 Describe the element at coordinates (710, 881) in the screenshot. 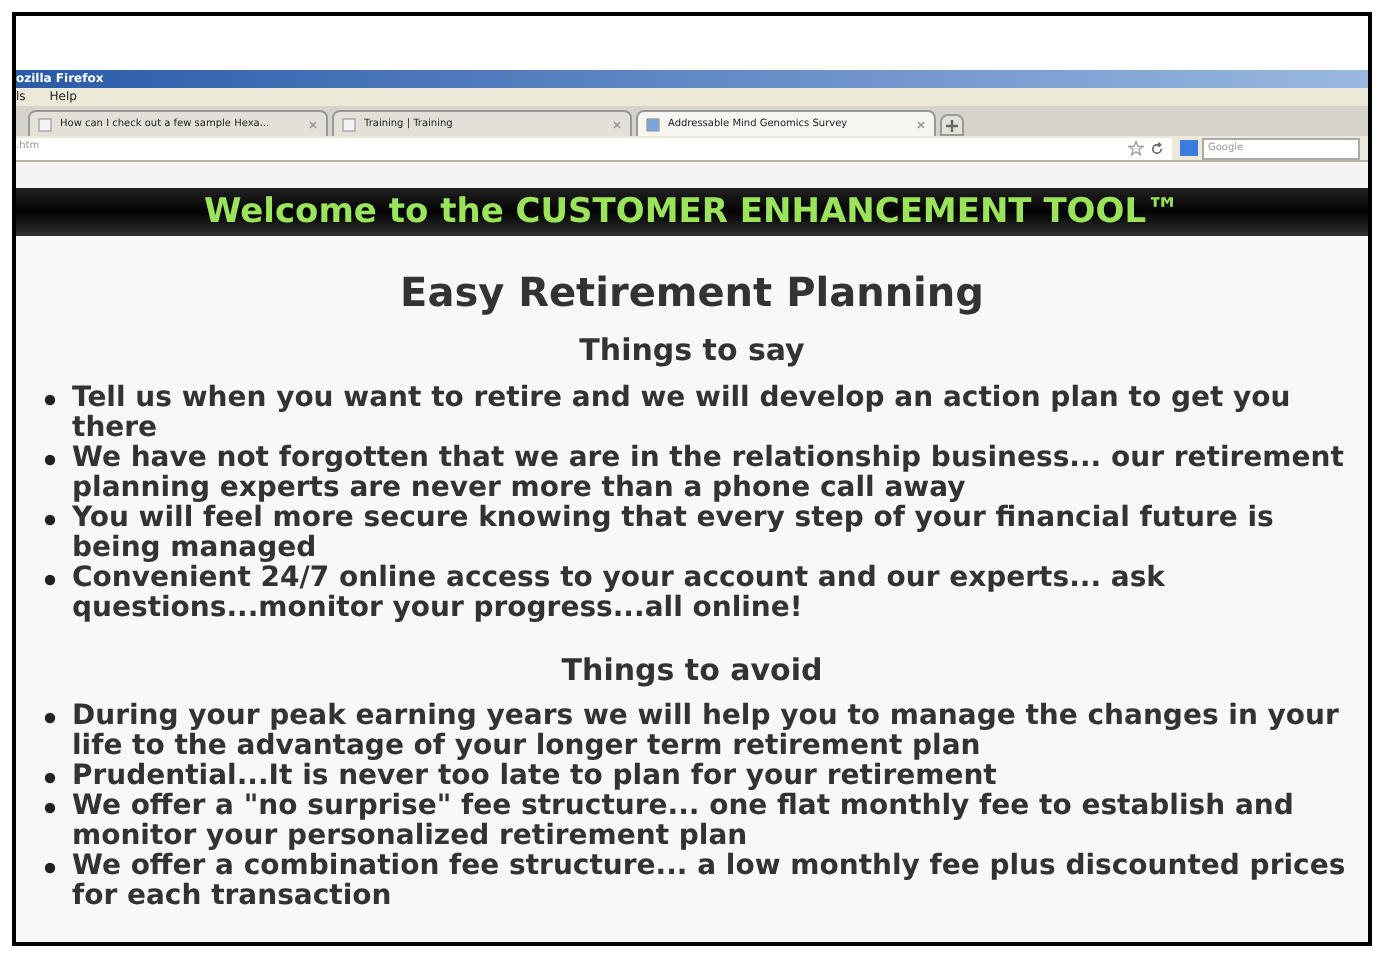

I see `bullet-text: We offer a combination fee structure... a low monthly fee plus discounted prices for each transaction` at that location.